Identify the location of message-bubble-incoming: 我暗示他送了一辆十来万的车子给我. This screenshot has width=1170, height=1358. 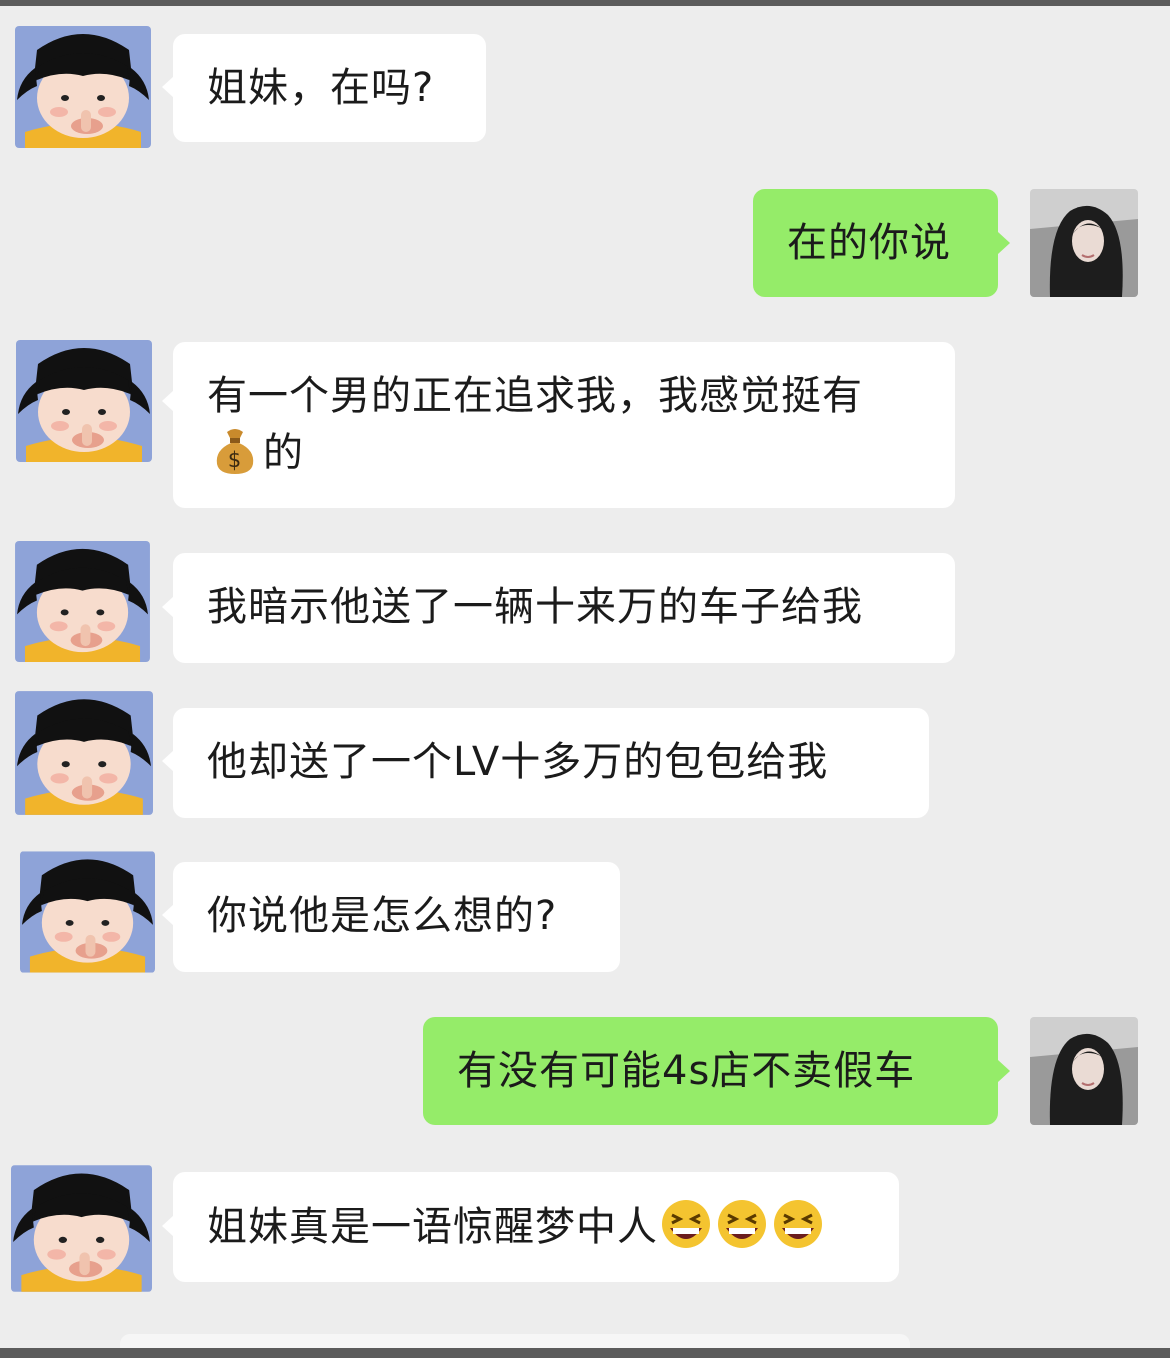
(564, 608).